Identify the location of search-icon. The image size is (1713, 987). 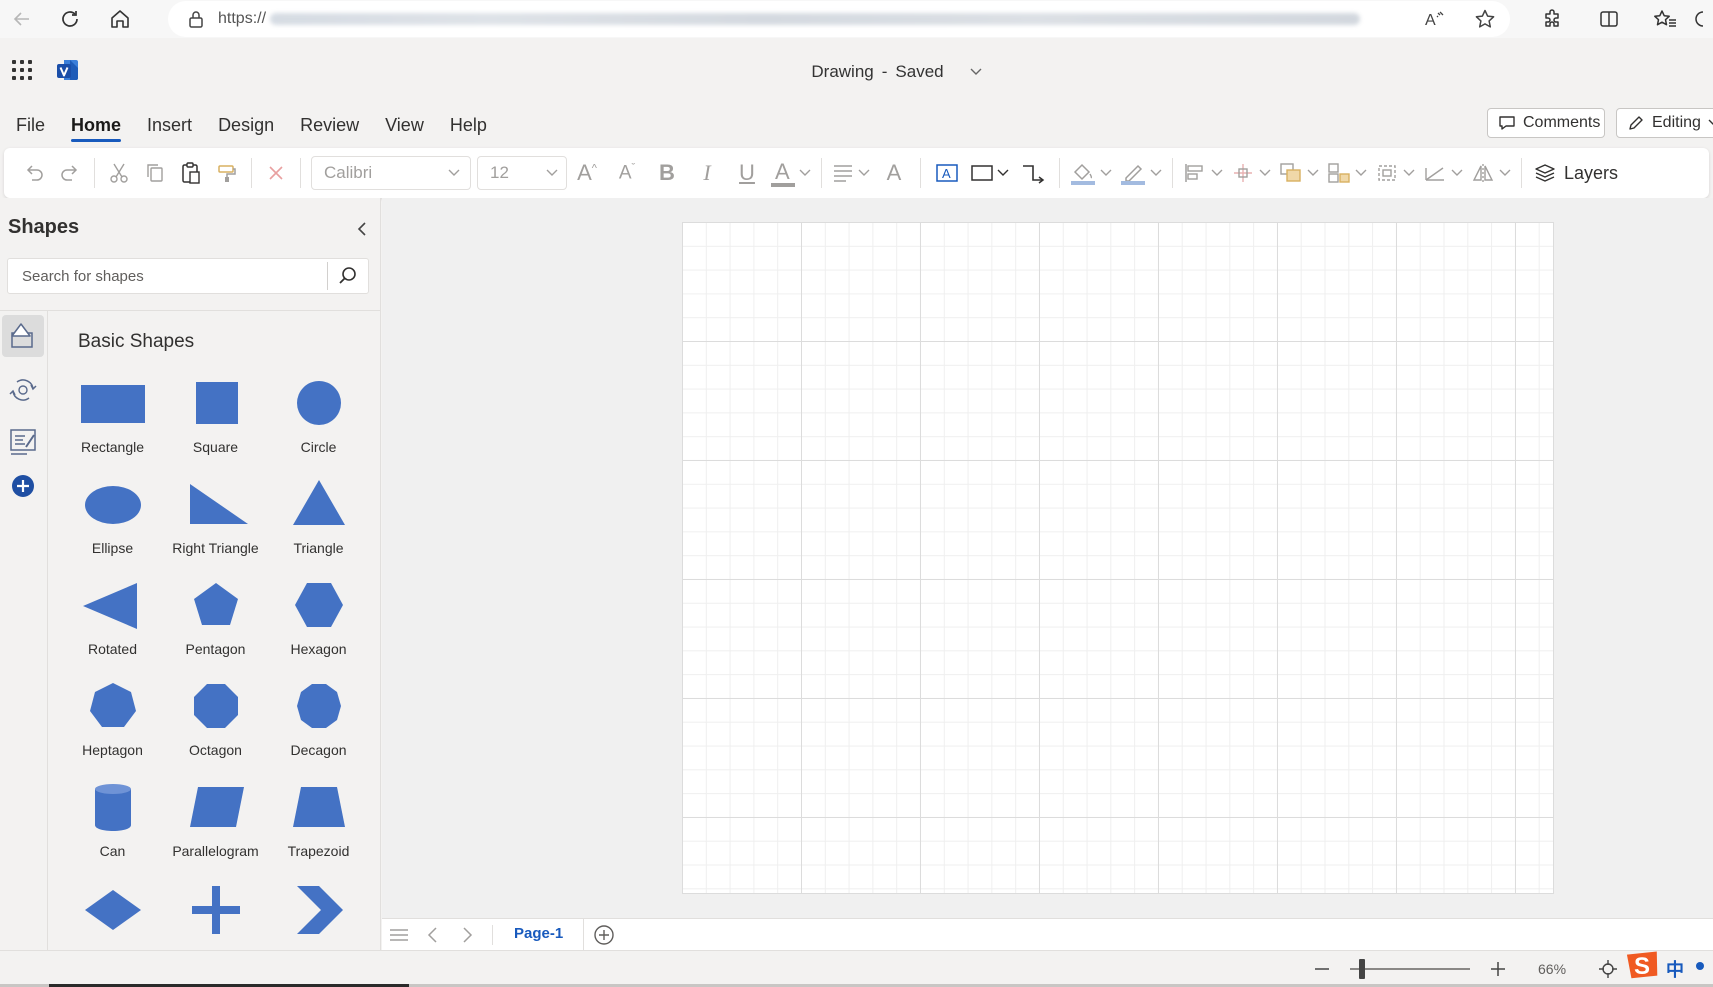
(348, 276).